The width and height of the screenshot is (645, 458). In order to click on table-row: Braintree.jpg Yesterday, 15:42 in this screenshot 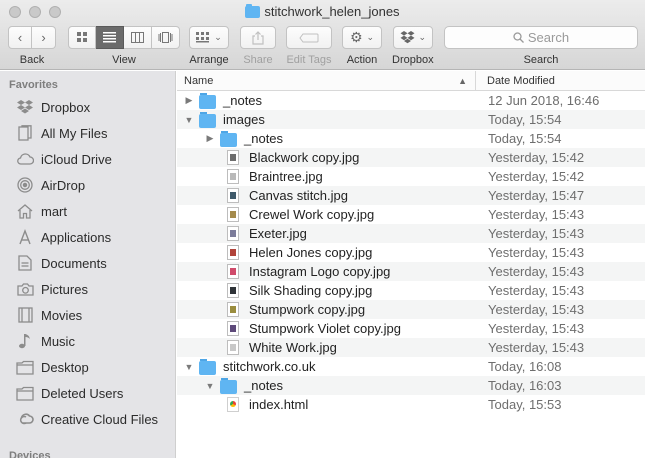, I will do `click(411, 176)`.